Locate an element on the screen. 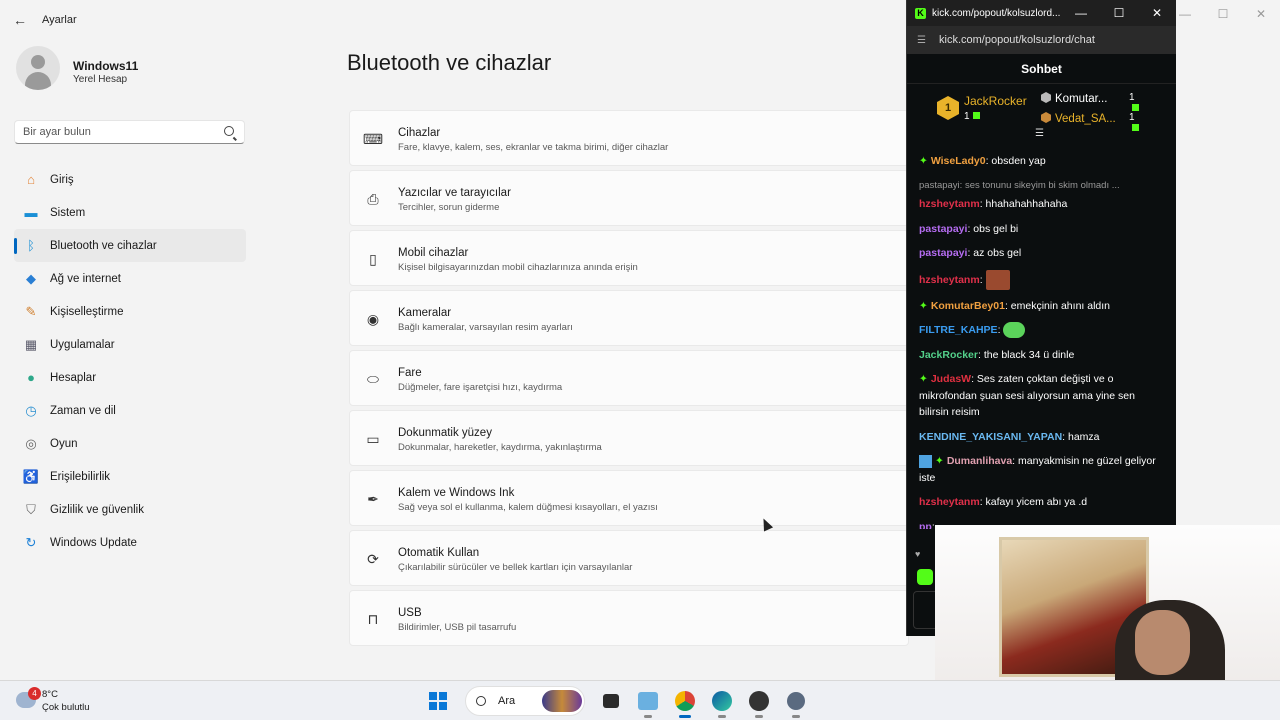 The width and height of the screenshot is (1280, 720). sidebar-item-label: Windows Update is located at coordinates (93, 542).